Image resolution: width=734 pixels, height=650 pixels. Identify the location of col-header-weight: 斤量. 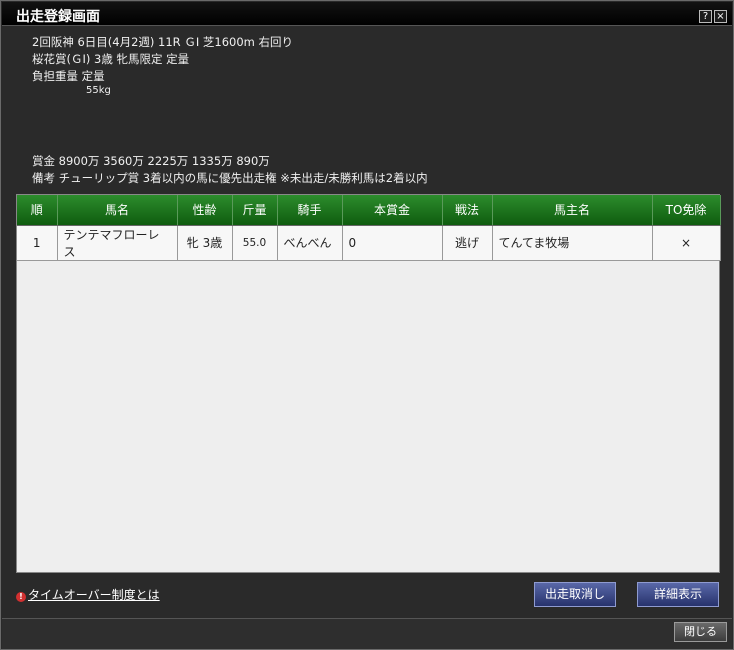
(255, 210).